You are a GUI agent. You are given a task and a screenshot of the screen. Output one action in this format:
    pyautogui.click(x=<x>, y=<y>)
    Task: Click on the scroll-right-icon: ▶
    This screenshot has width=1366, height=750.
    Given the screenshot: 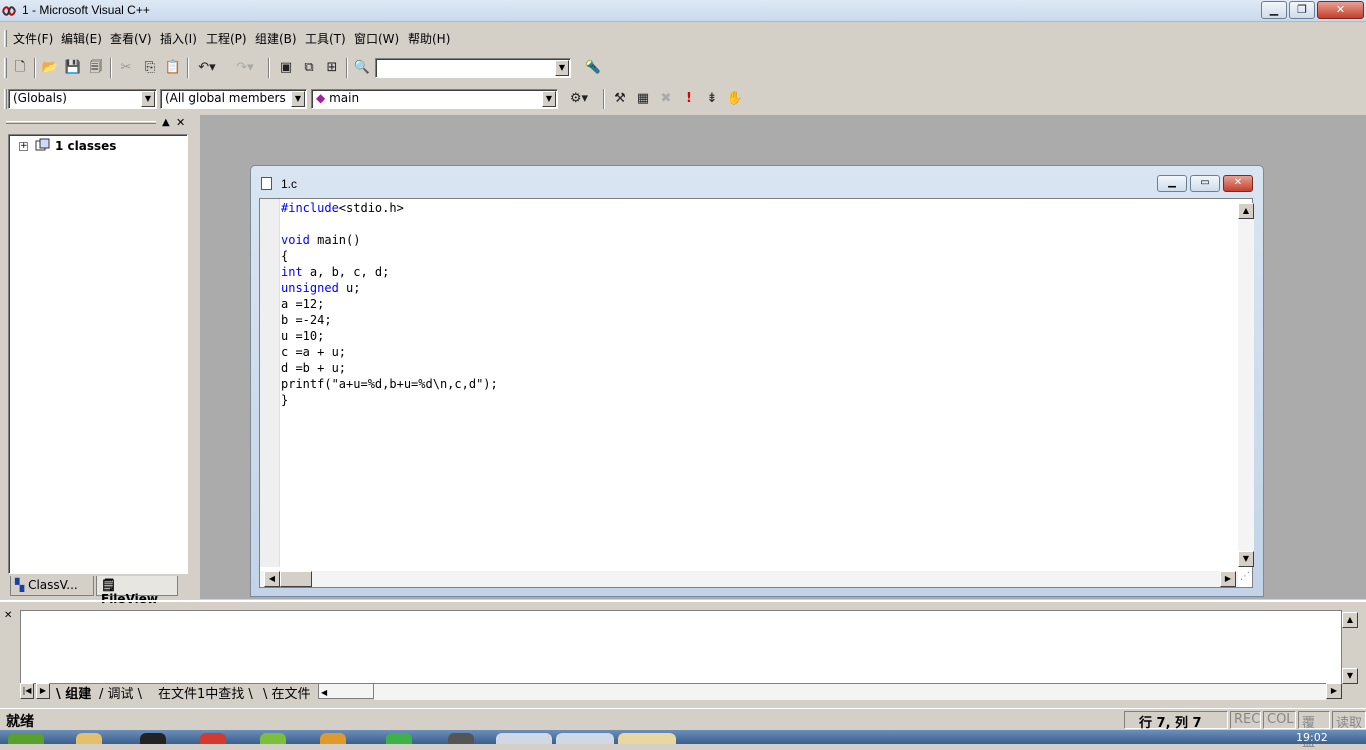 What is the action you would take?
    pyautogui.click(x=1228, y=579)
    